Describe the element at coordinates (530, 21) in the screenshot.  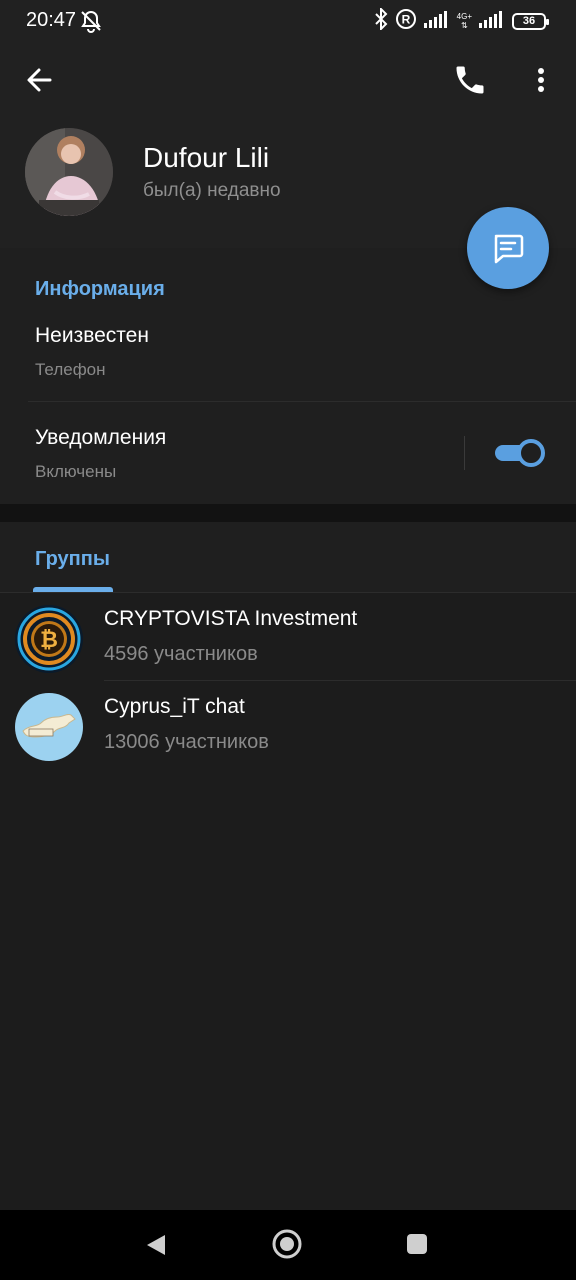
I see `battery-icon: 36` at that location.